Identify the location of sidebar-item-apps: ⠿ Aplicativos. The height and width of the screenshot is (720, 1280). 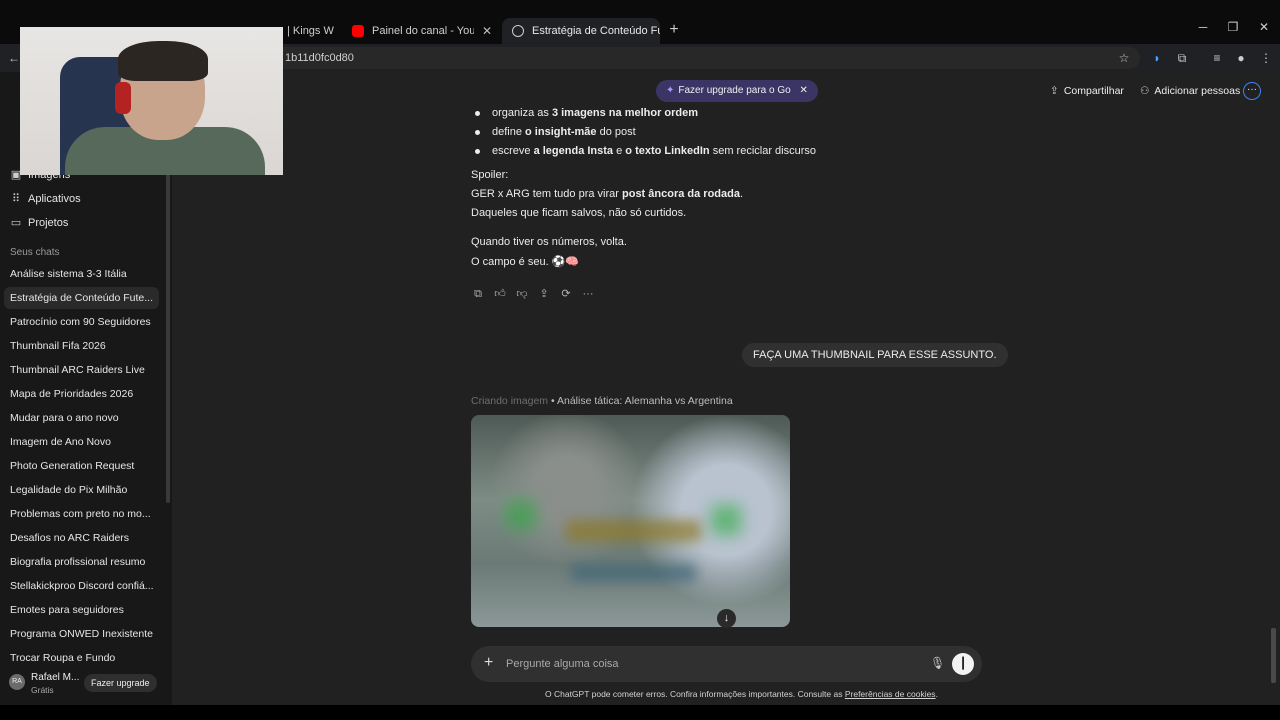
(45, 198).